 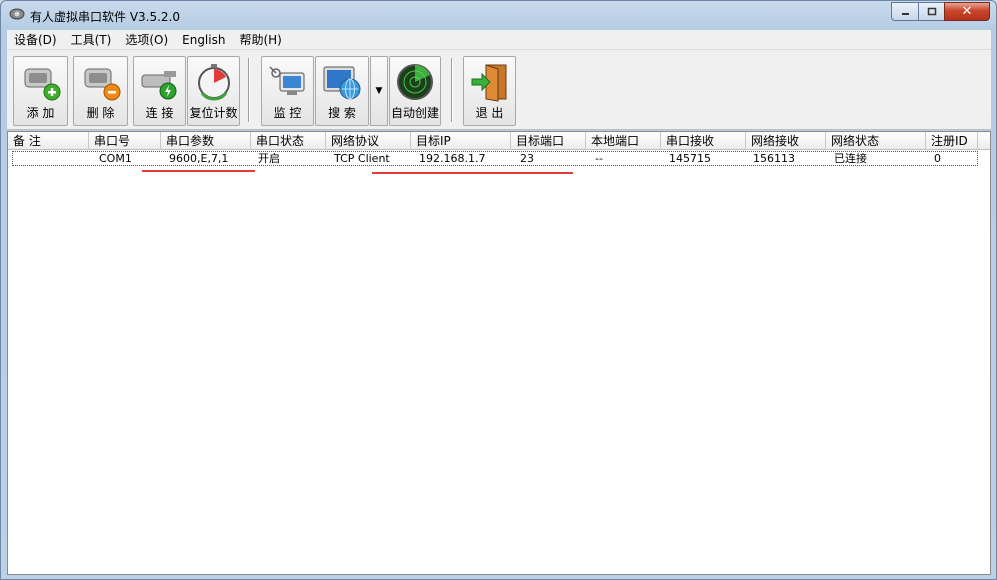 I want to click on chevron-down-icon: ▼, so click(x=379, y=91).